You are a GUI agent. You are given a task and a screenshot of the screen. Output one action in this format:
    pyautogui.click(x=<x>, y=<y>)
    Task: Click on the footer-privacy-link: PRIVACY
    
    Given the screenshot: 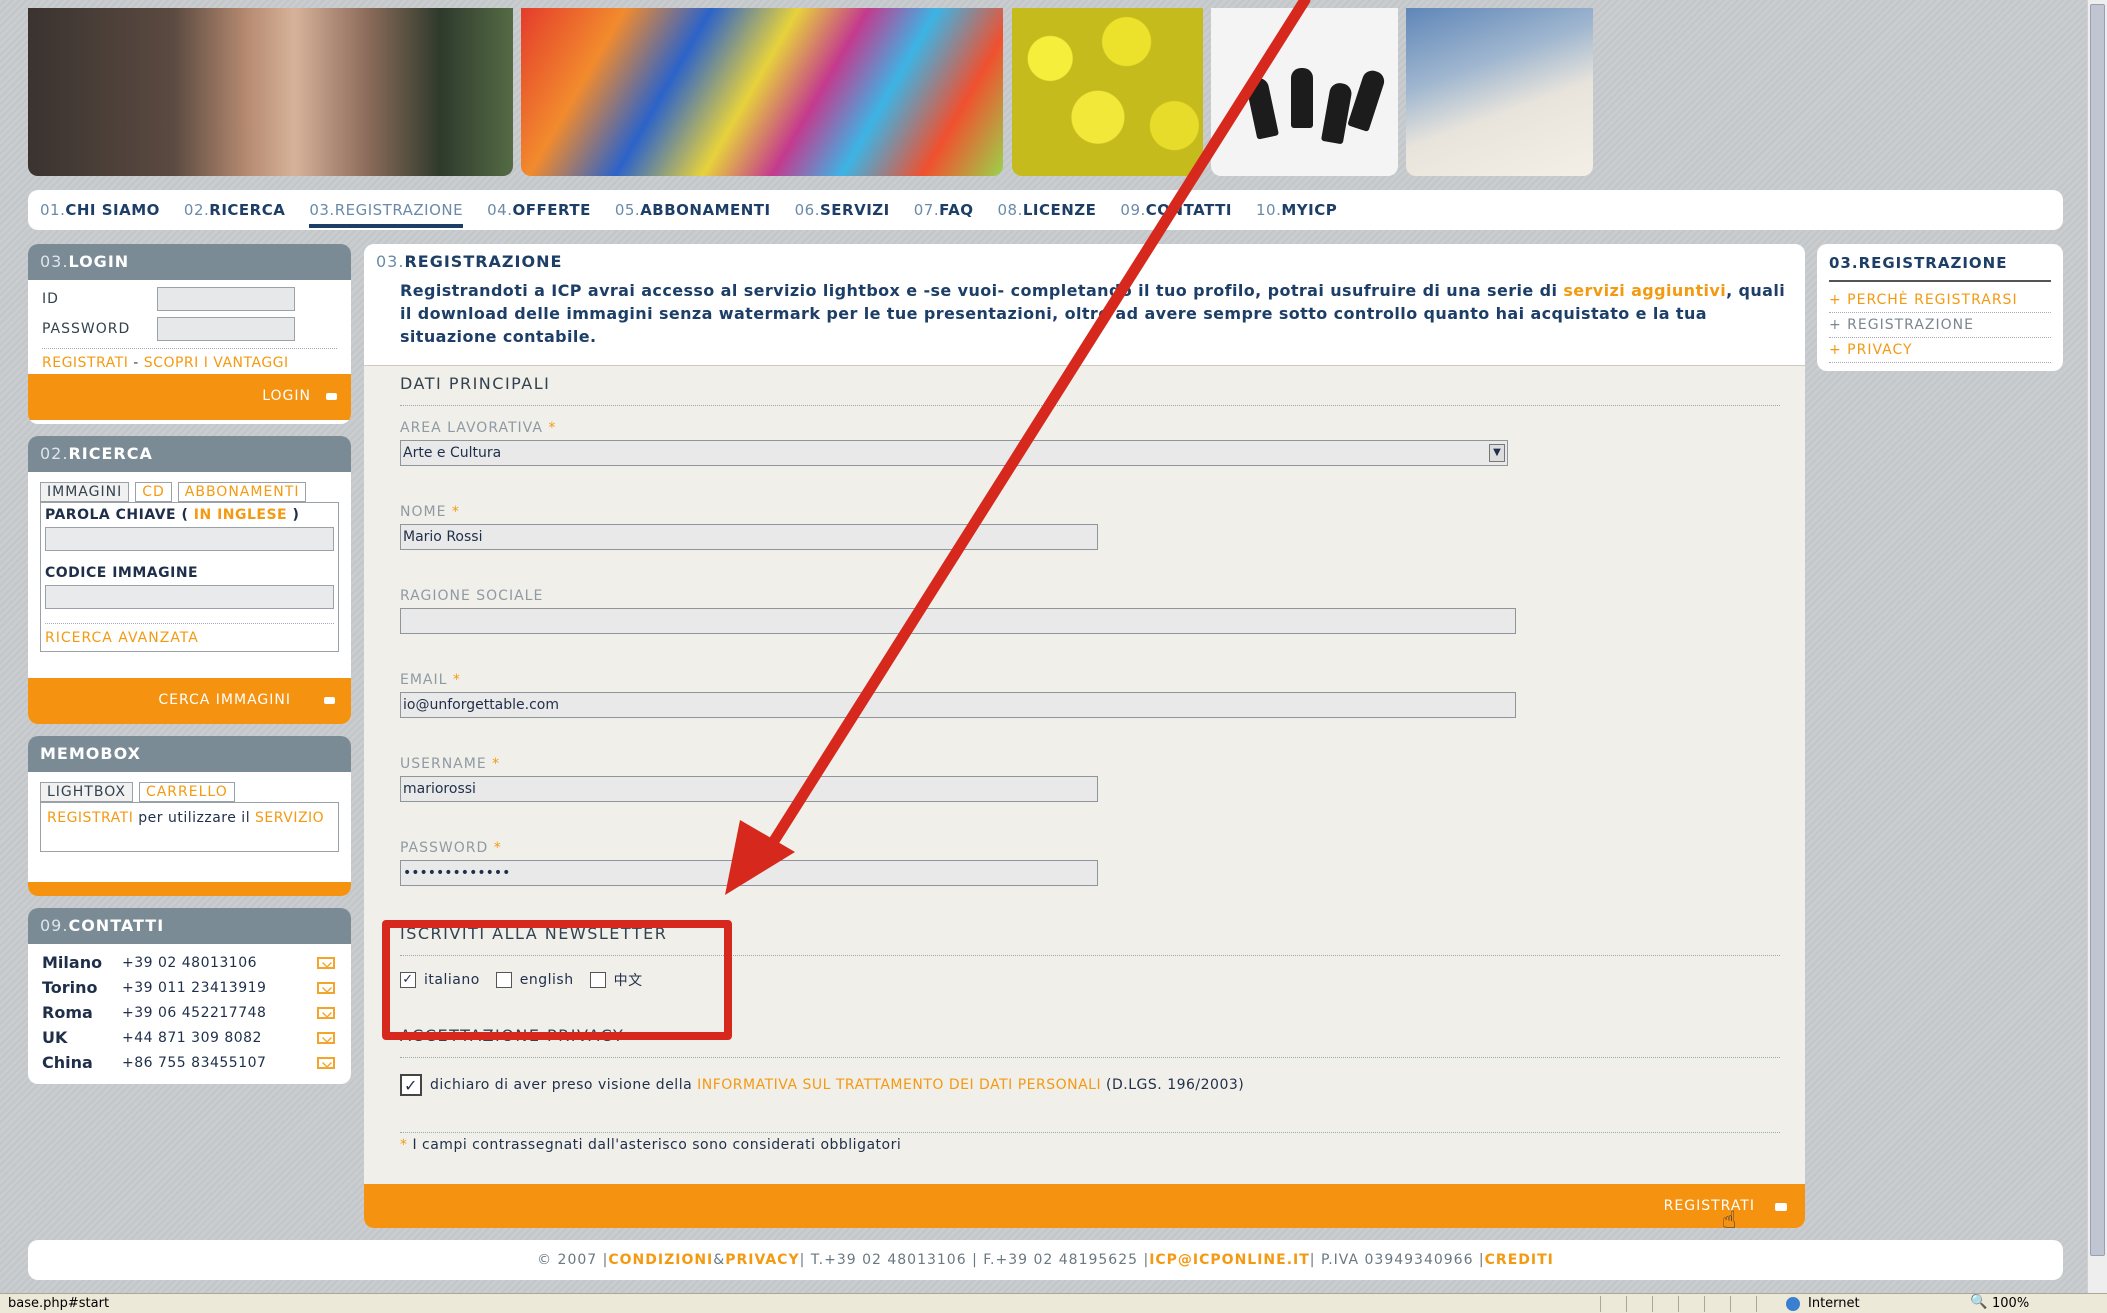 What is the action you would take?
    pyautogui.click(x=762, y=1260)
    